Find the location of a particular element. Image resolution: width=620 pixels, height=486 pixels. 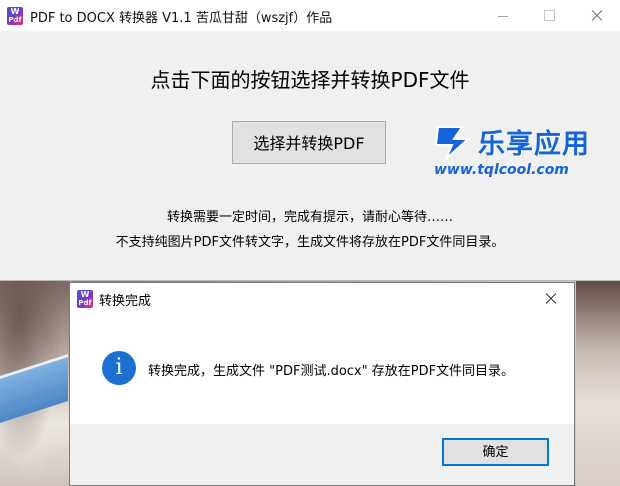

select-and-convert-button: 选择并转换PDF is located at coordinates (309, 142).